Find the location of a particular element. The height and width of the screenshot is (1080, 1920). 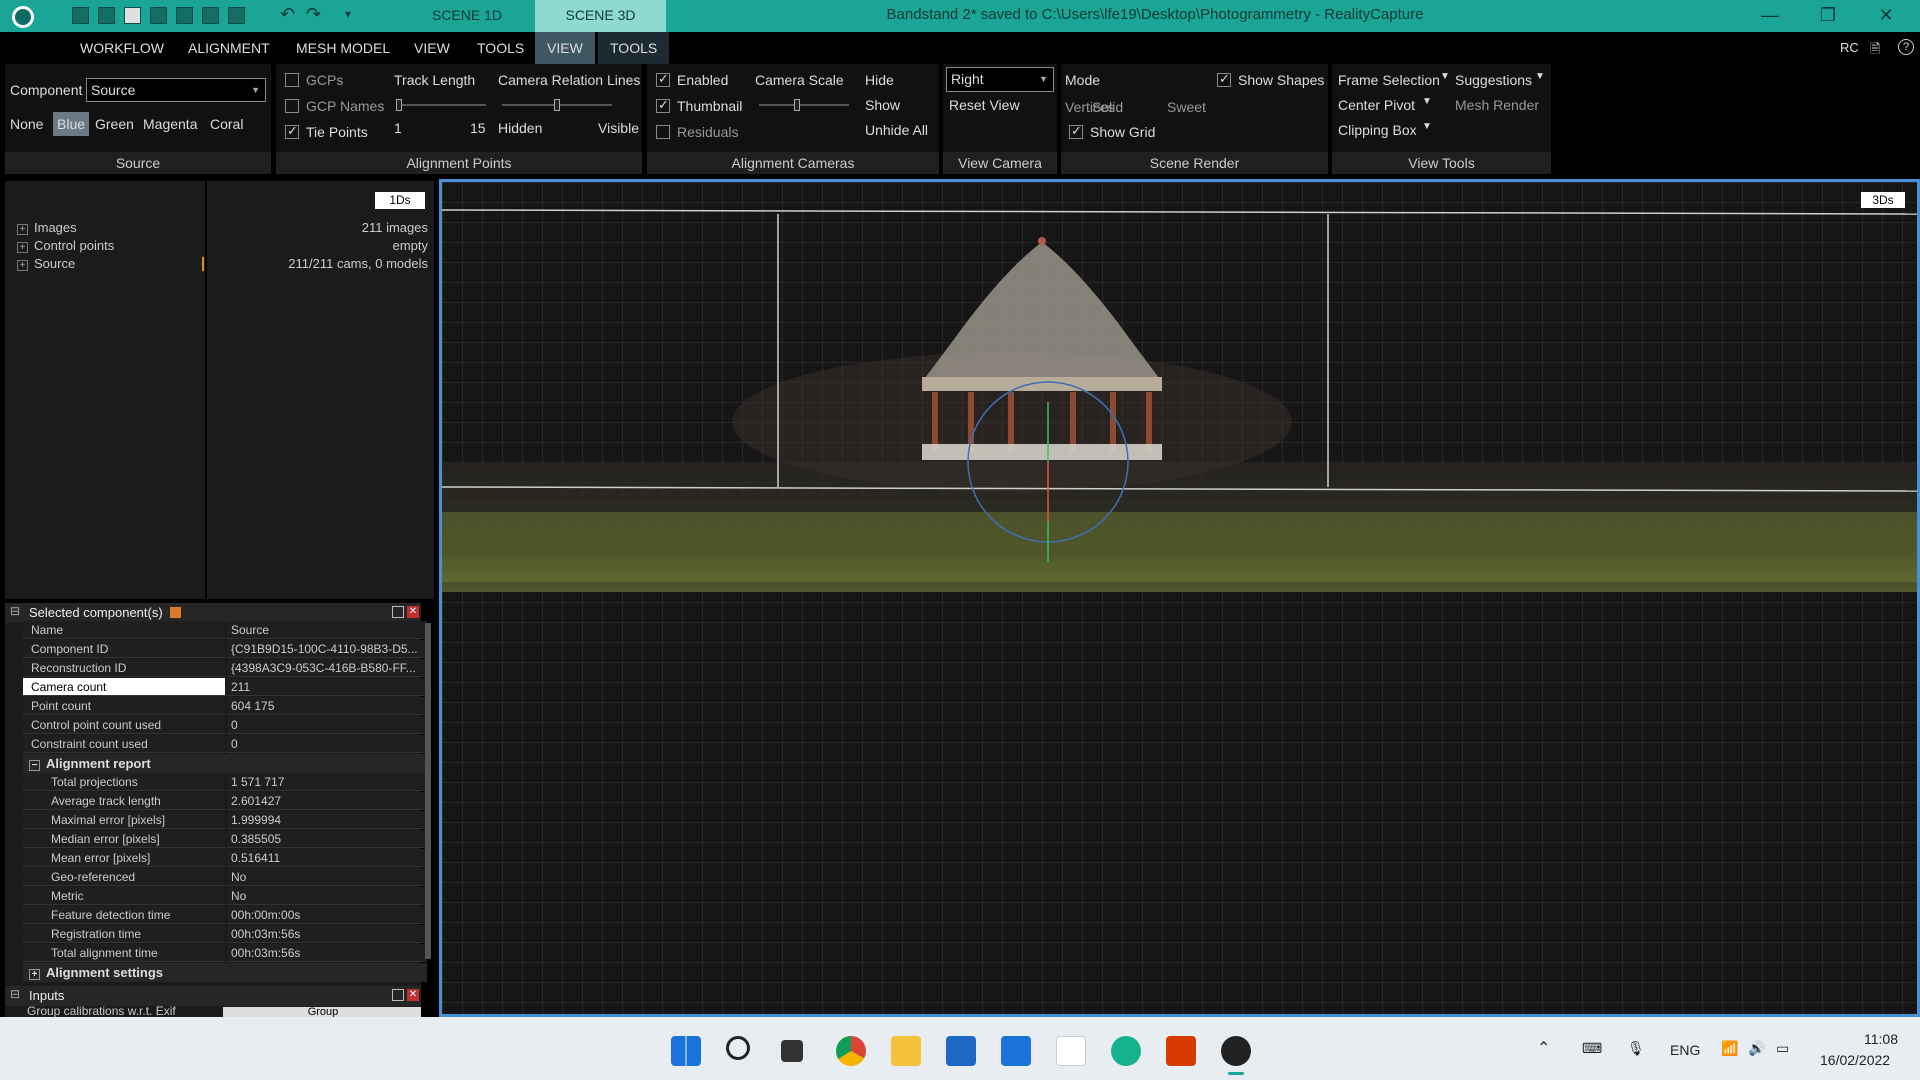

tree-item-images: + Images is located at coordinates (47, 227).